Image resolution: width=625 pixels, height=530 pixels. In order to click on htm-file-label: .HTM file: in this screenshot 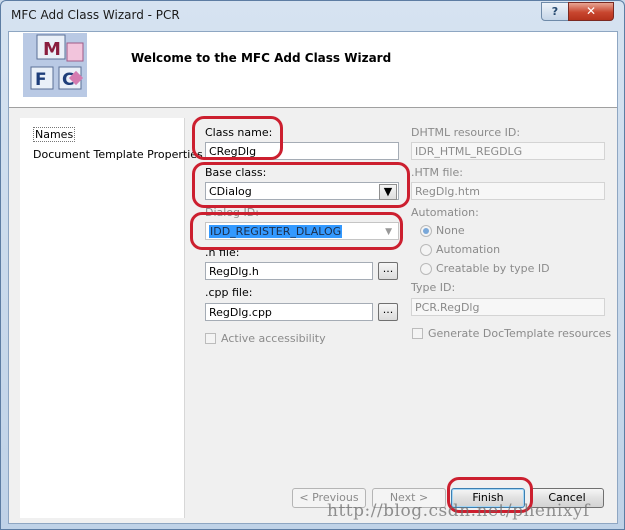, I will do `click(437, 172)`.